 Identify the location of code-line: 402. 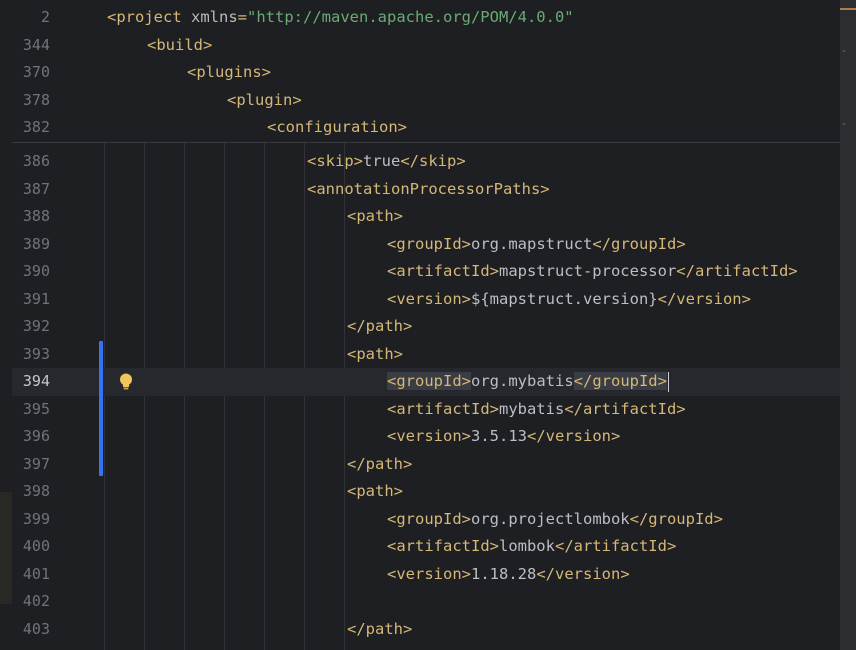
(426, 602).